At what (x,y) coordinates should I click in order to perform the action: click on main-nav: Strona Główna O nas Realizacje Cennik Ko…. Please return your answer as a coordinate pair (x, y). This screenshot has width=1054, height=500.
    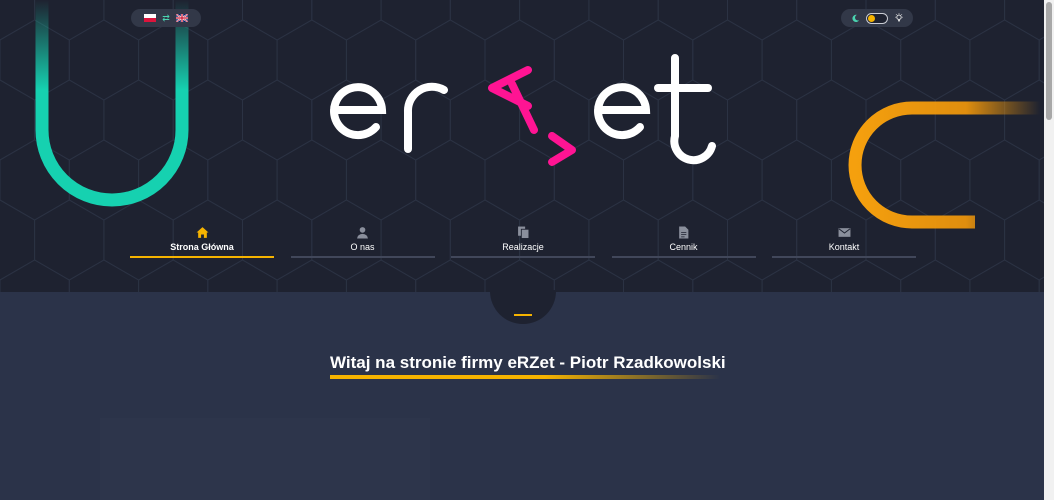
    Looking at the image, I should click on (523, 242).